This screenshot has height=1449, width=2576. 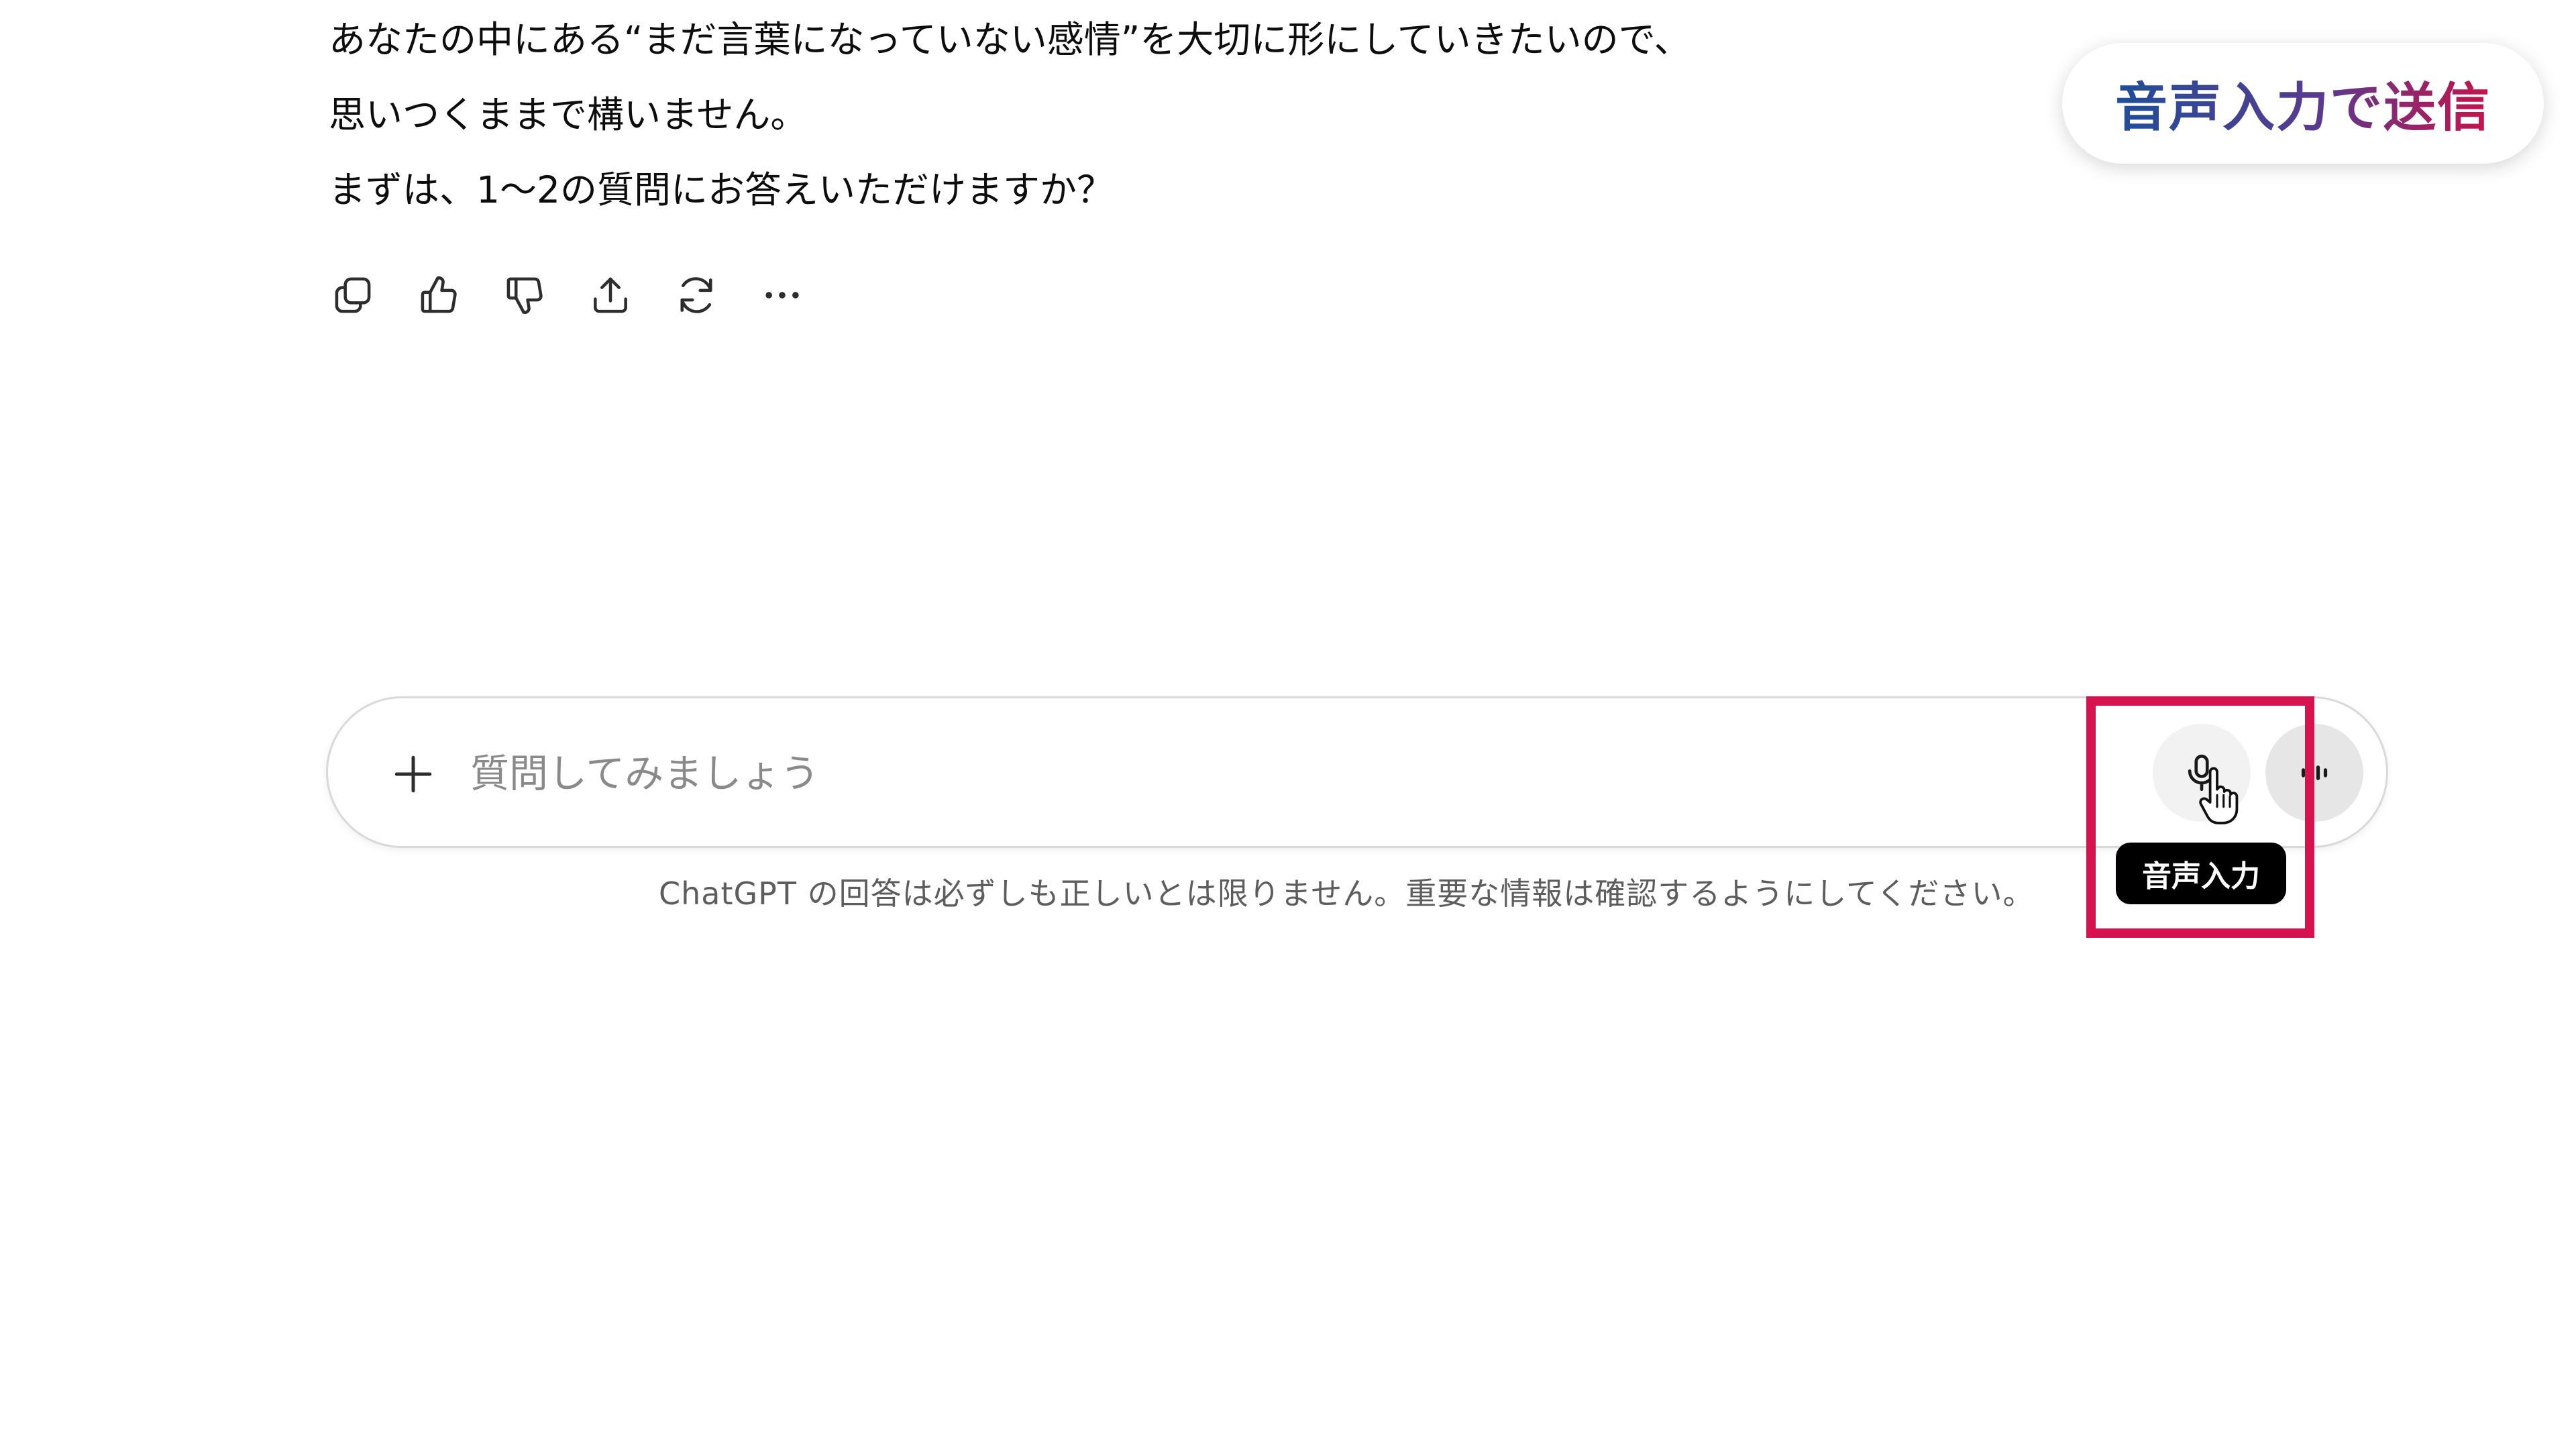 What do you see at coordinates (1010, 39) in the screenshot?
I see `assistant-message-line-1: あなたの中にある“まだ言葉になっていない感情”を大切に形にしていきたいので、` at bounding box center [1010, 39].